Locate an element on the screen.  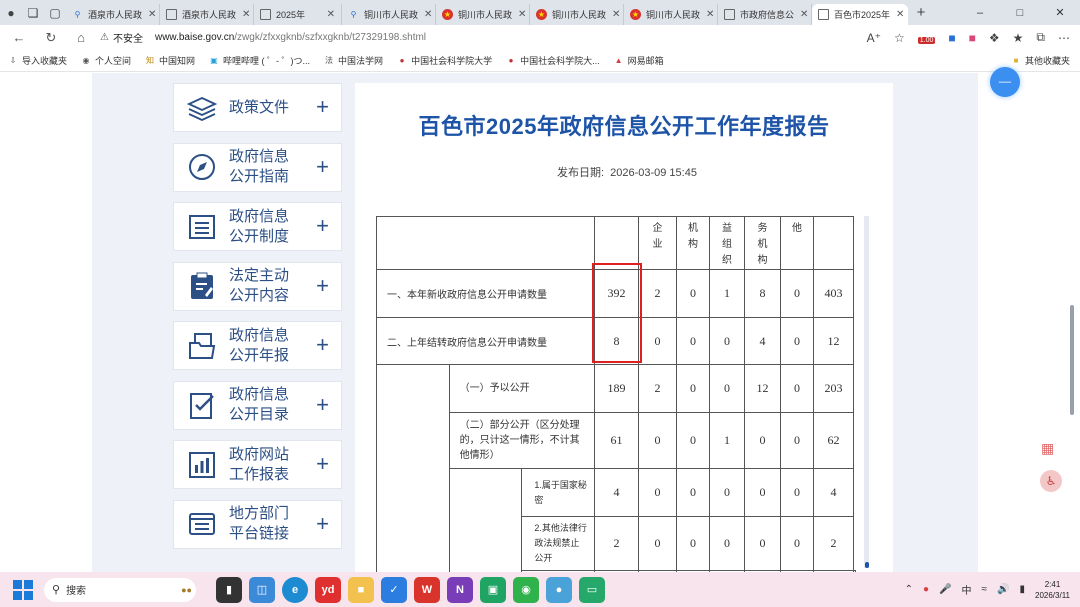
browser-tab: 市政府信息公 ✕ is located at coordinates (765, 14).